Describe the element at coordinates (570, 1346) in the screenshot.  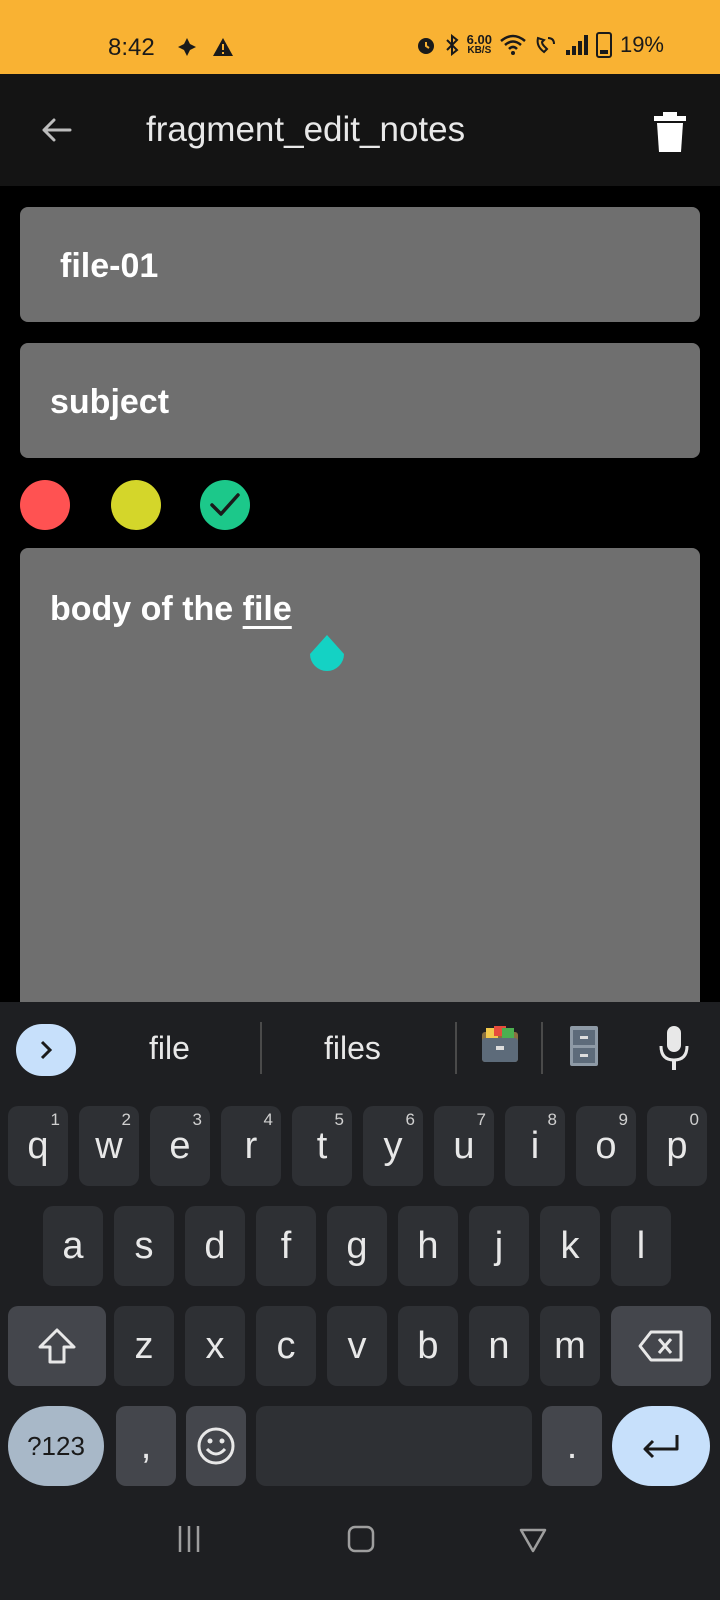
I see `key-m: m` at that location.